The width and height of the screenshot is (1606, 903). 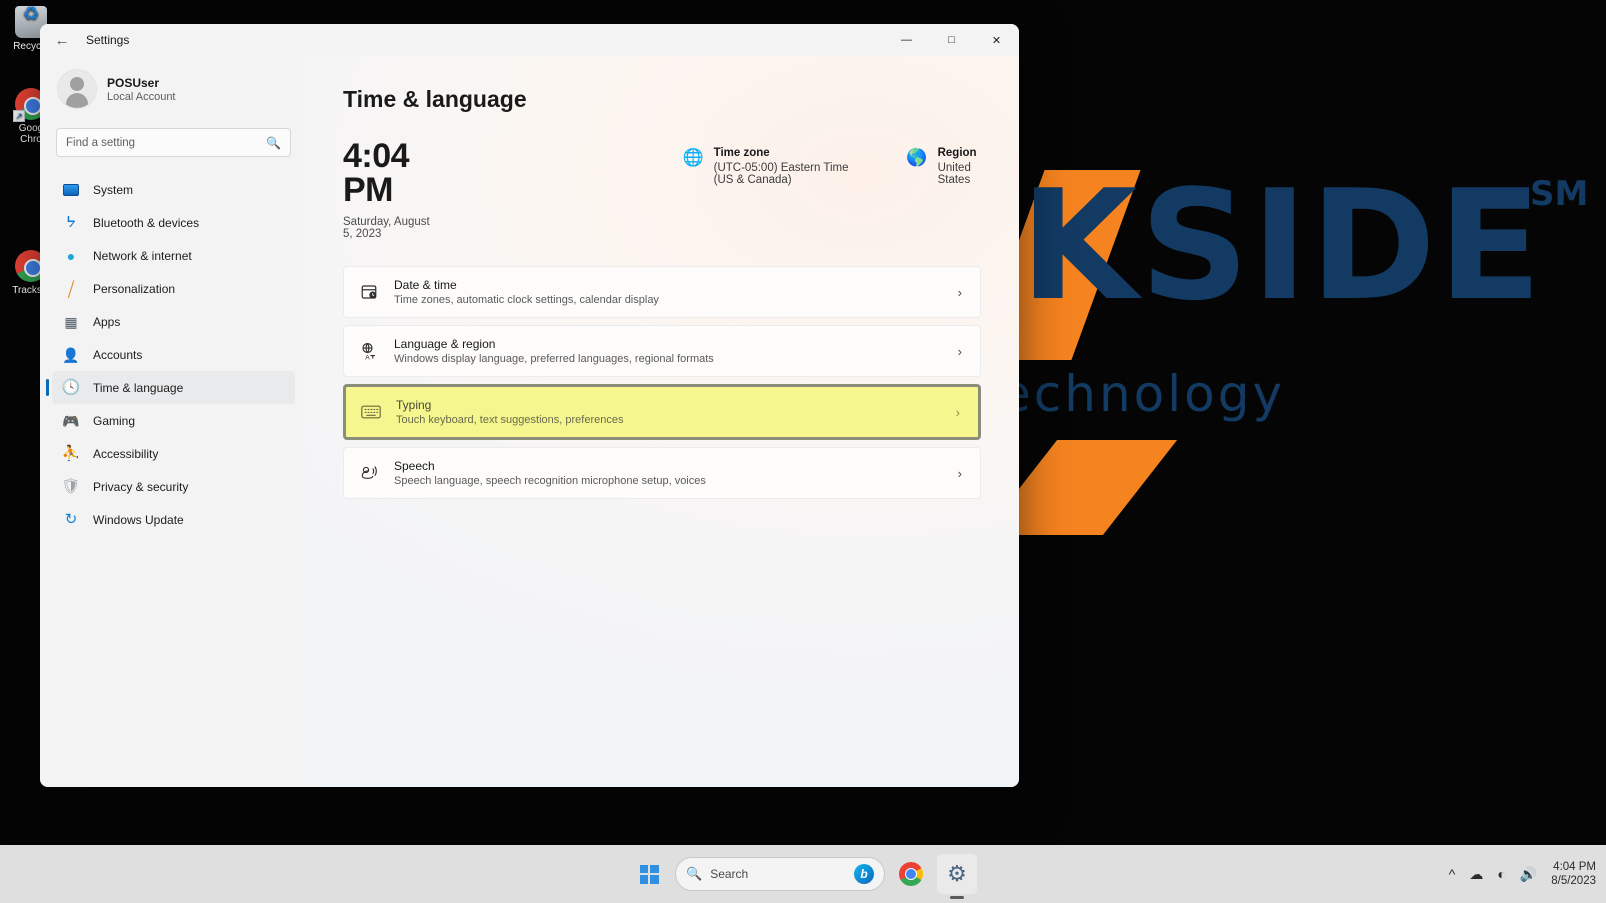 What do you see at coordinates (71, 255) in the screenshot?
I see `wifi-icon: ●` at bounding box center [71, 255].